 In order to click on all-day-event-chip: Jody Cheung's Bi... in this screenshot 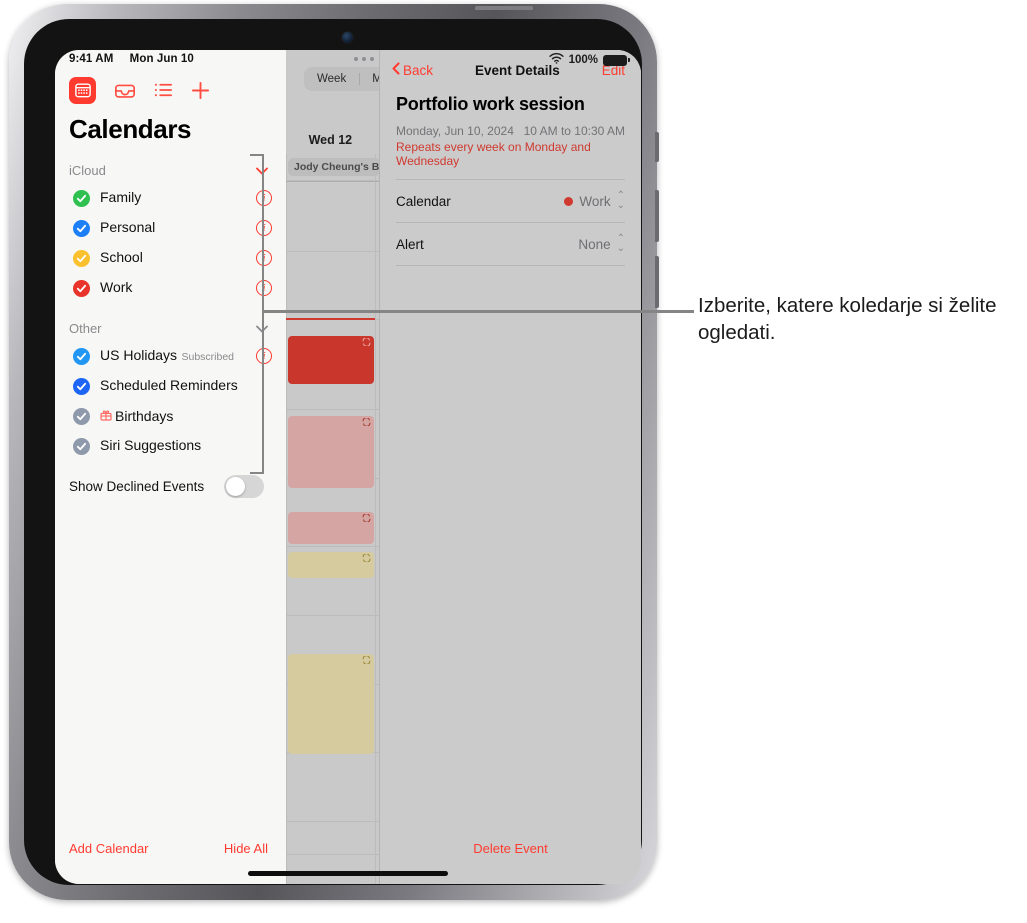, I will do `click(334, 167)`.